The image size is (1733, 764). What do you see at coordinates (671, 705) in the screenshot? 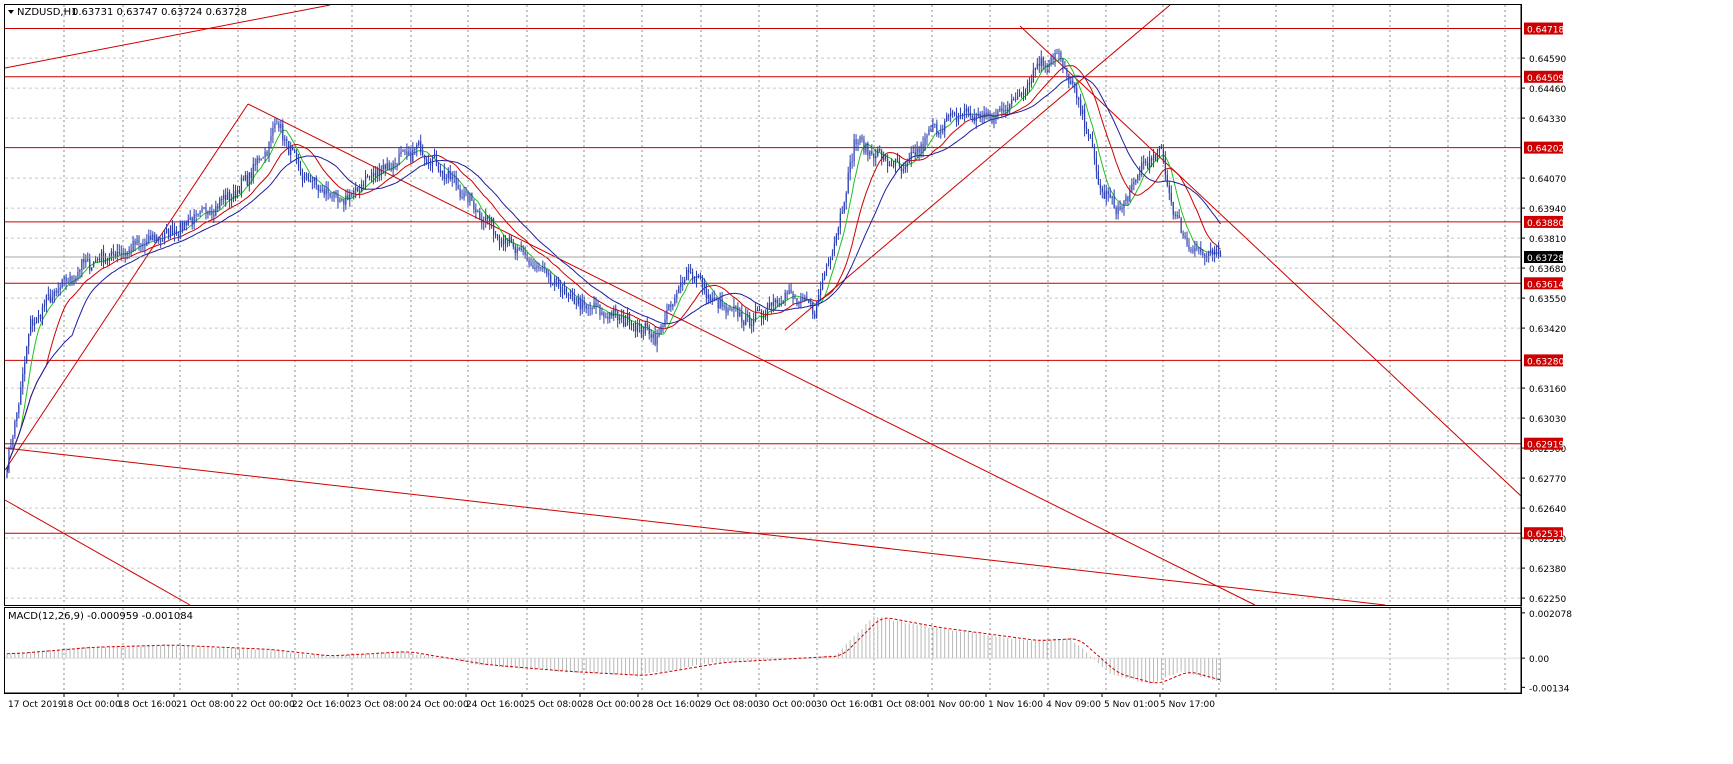
I see `time-tick-label: 28 Oct 16:00` at bounding box center [671, 705].